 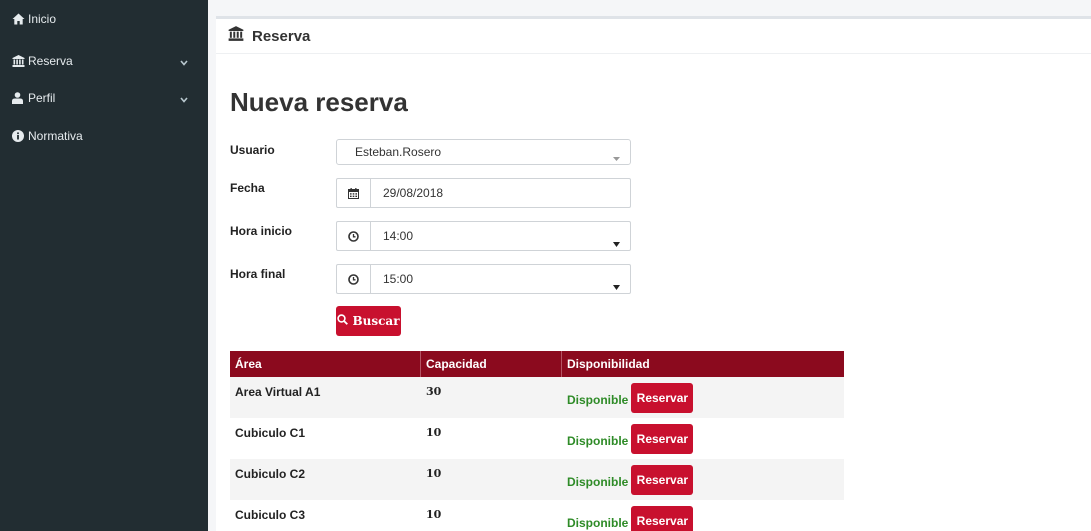 I want to click on table-row: Cubiculo C2 10 Disponible Reservar, so click(x=537, y=479).